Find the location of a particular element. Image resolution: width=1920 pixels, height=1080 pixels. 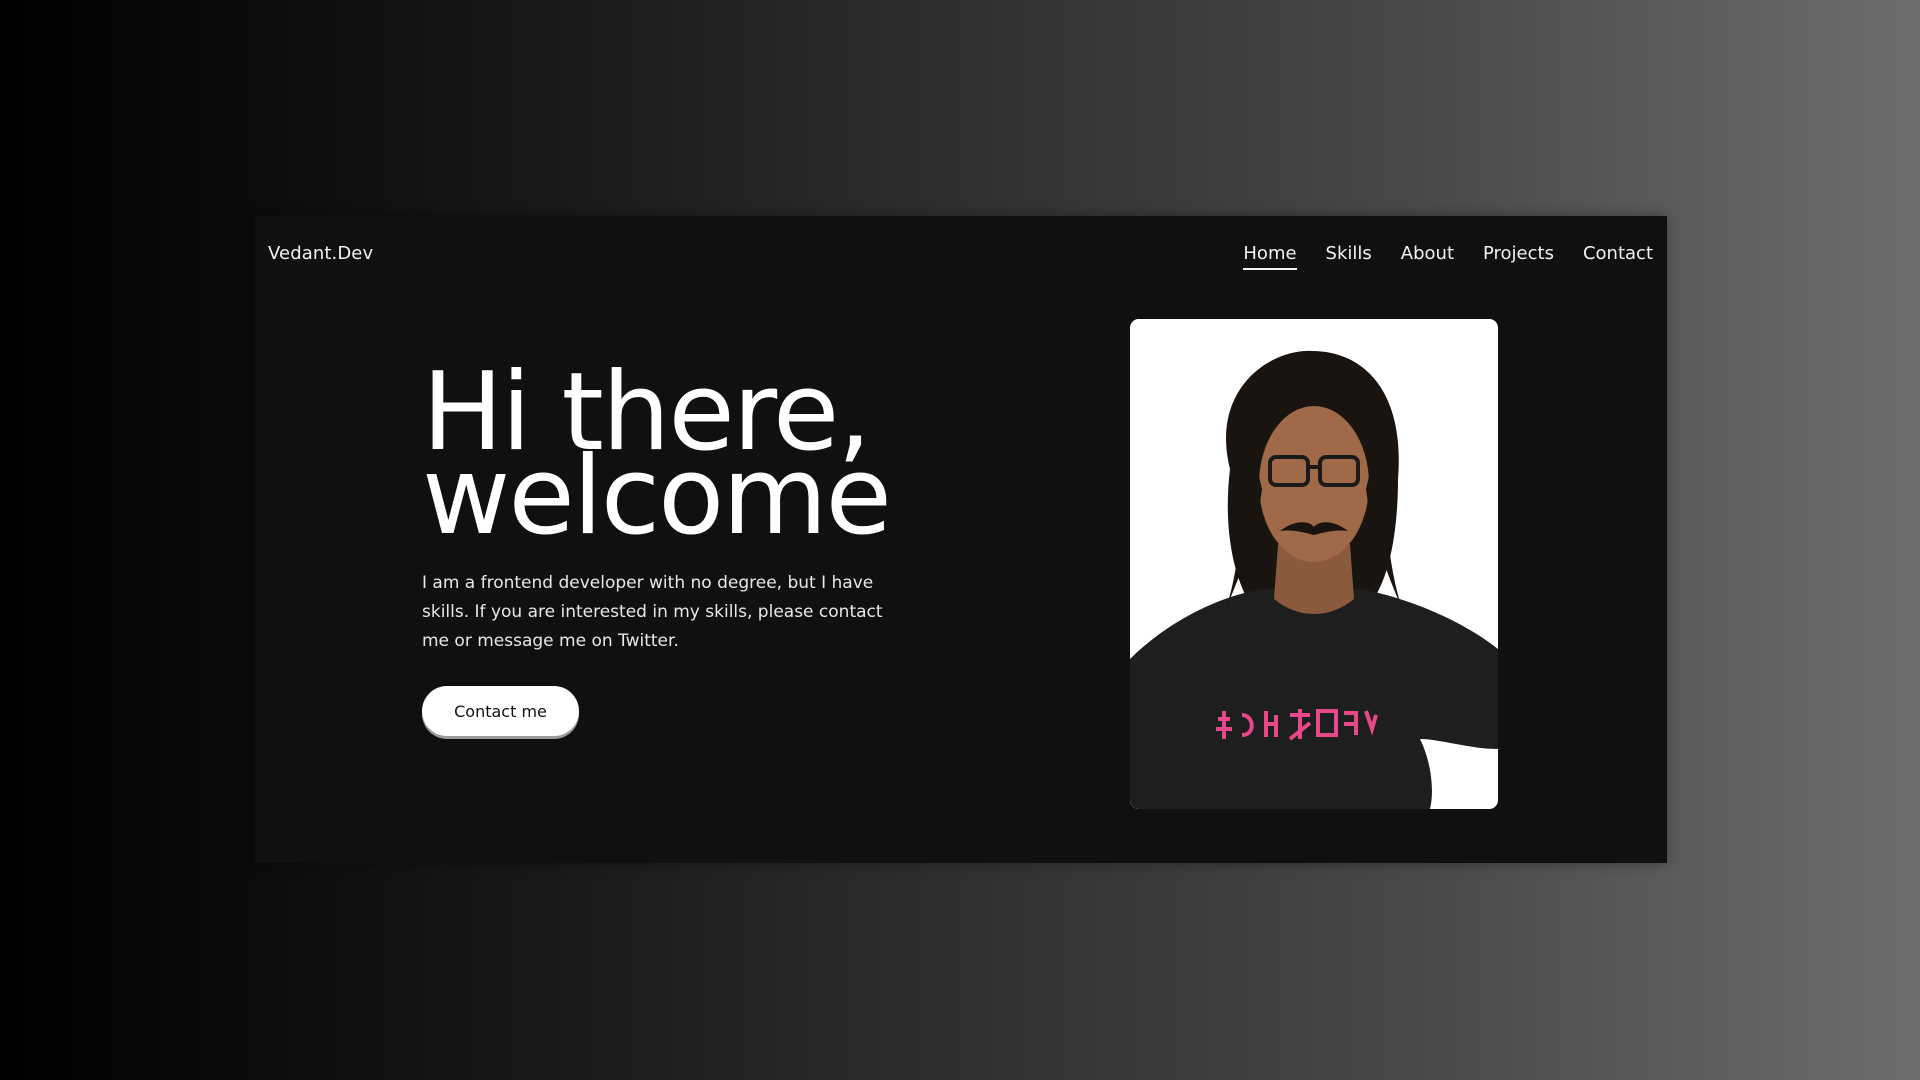

nav-about: About is located at coordinates (1427, 256).